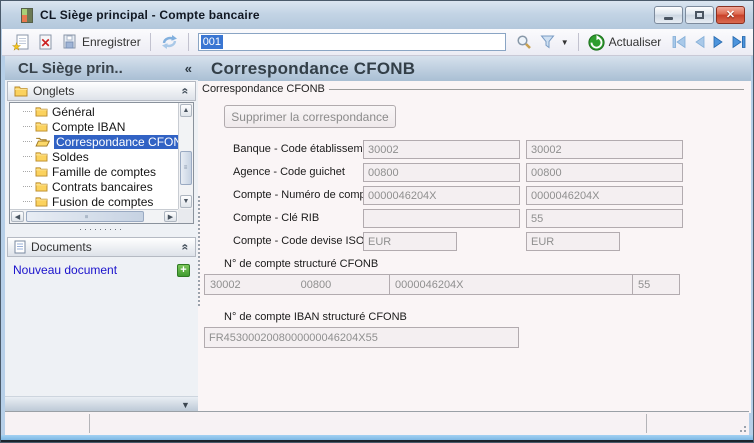 The image size is (754, 443). What do you see at coordinates (377, 438) in the screenshot?
I see `window-bottom-border` at bounding box center [377, 438].